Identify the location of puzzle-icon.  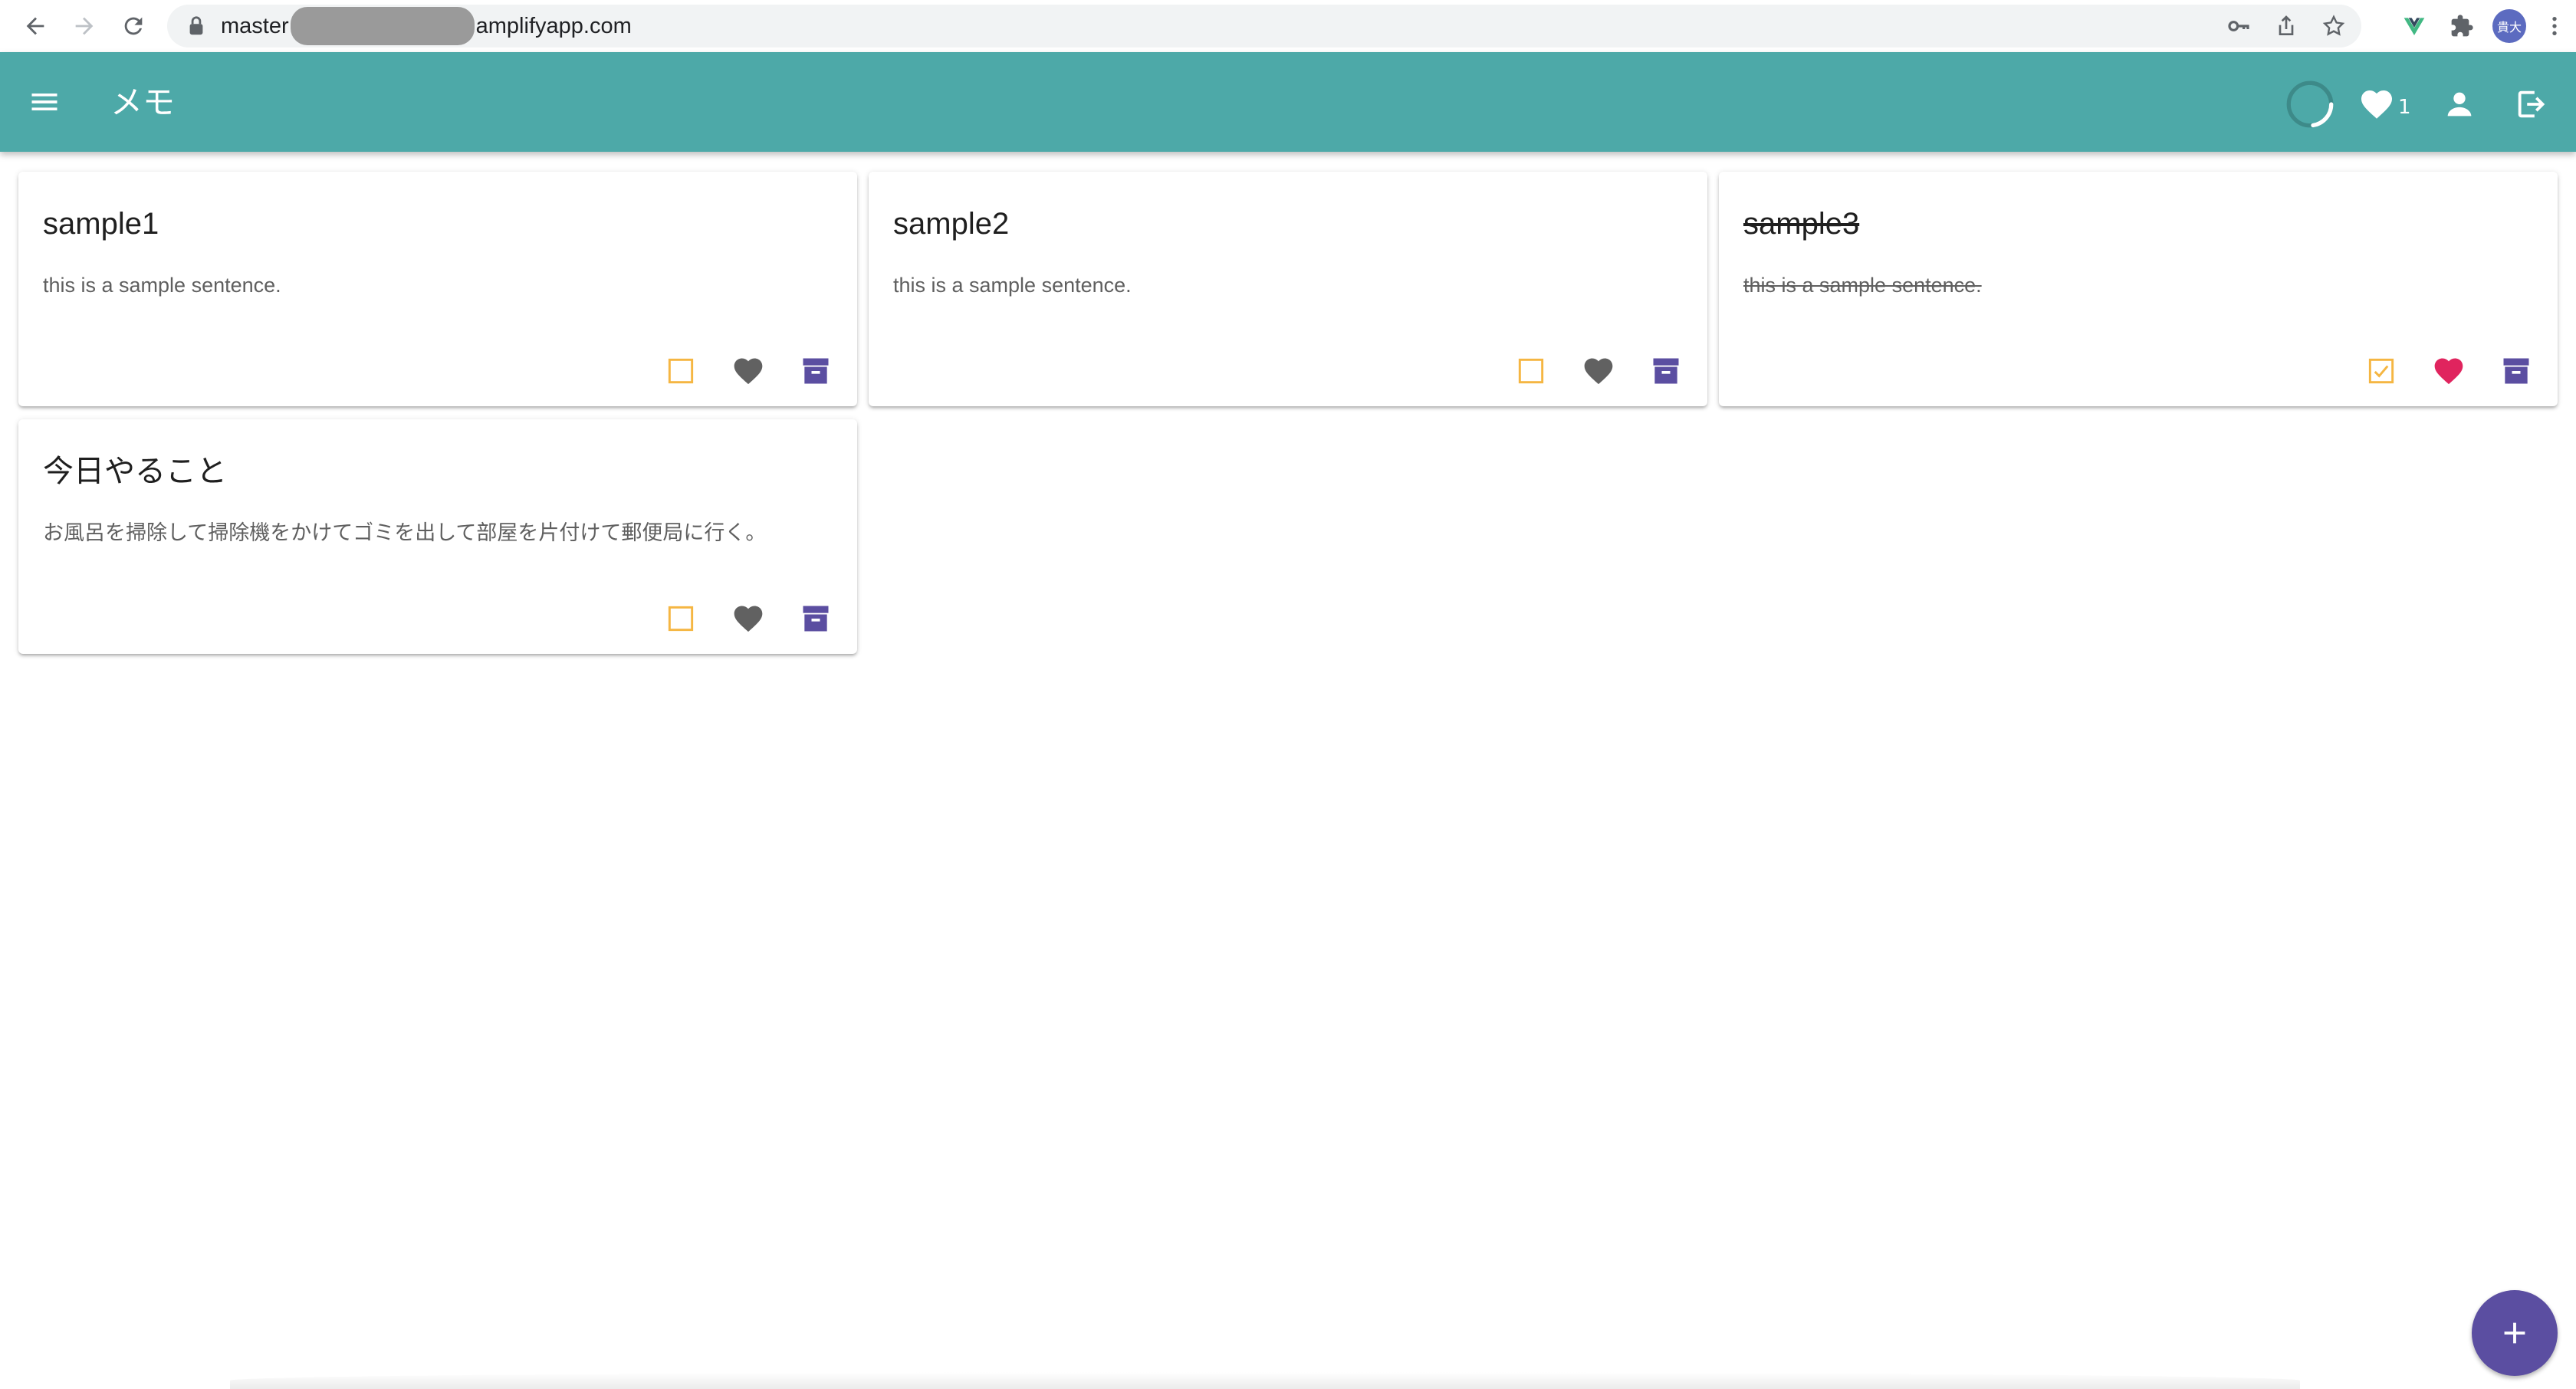
(2462, 26).